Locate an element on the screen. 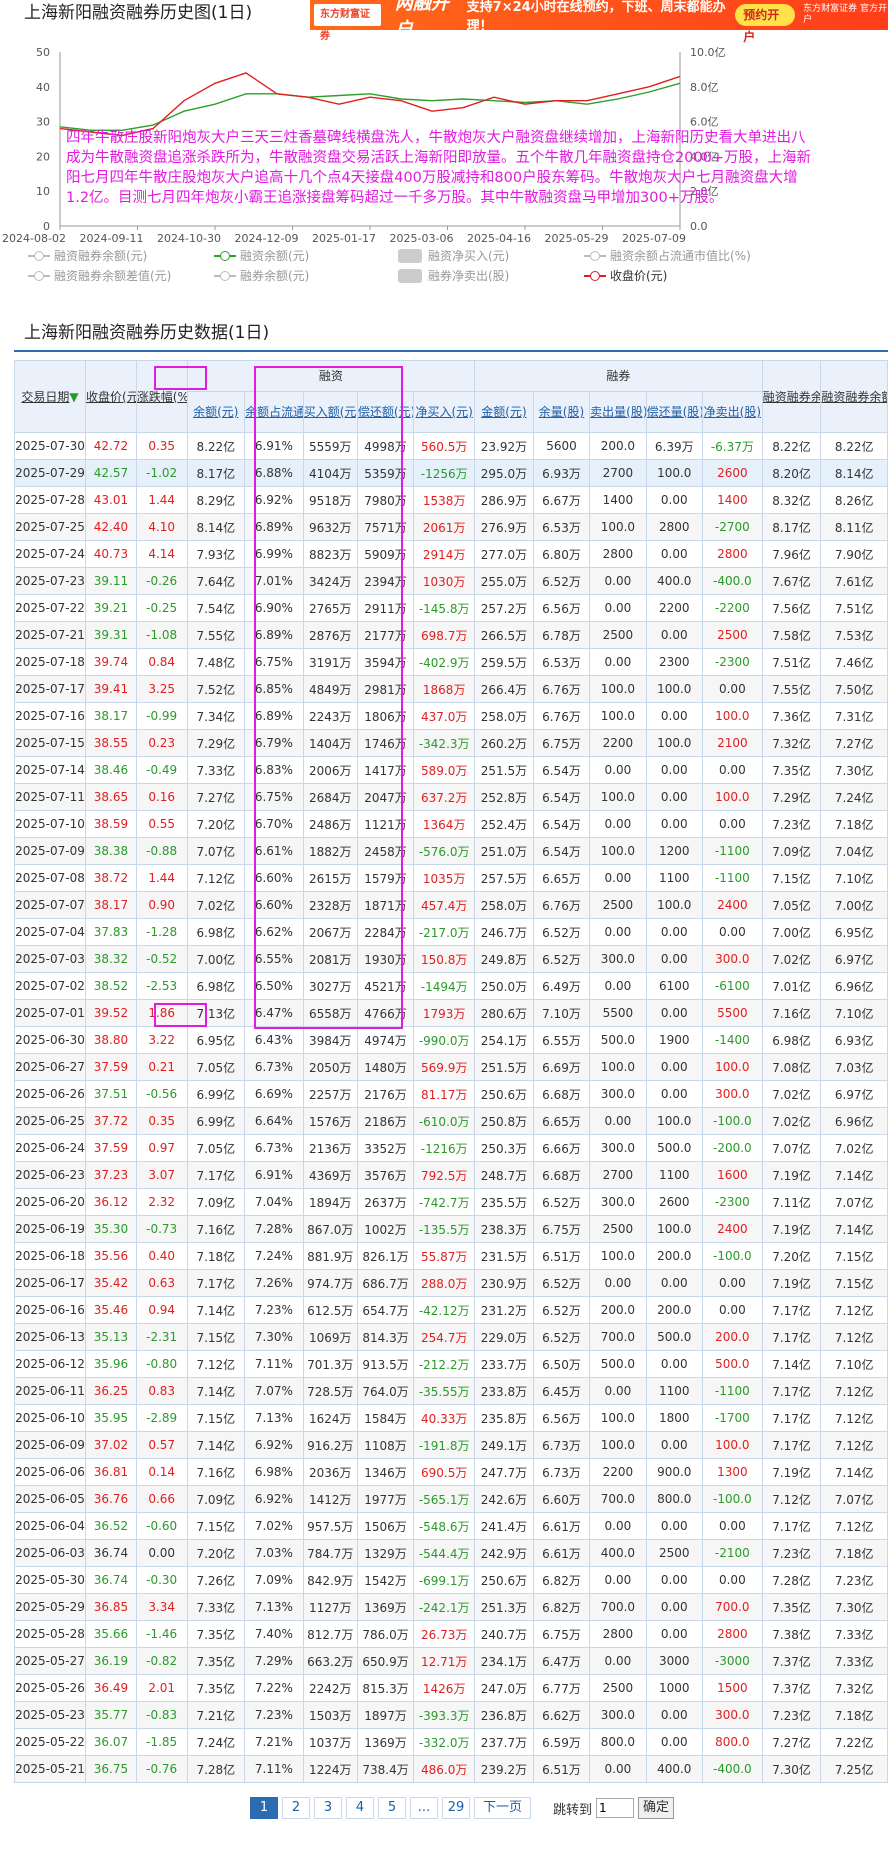 This screenshot has width=888, height=1856. table-cell: 7.25亿 is located at coordinates (854, 1769).